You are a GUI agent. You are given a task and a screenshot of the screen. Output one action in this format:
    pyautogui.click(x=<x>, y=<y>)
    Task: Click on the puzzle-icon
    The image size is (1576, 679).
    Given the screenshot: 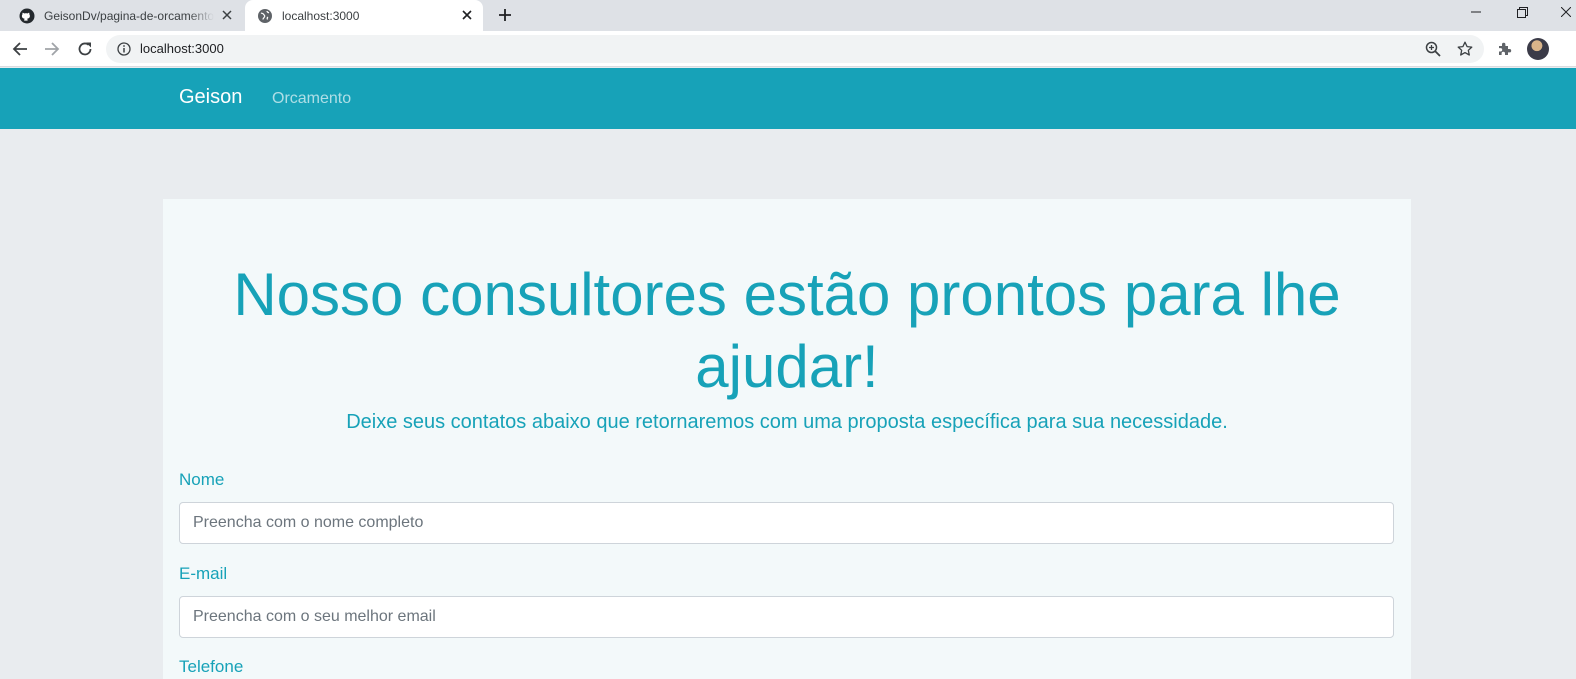 What is the action you would take?
    pyautogui.click(x=1505, y=49)
    